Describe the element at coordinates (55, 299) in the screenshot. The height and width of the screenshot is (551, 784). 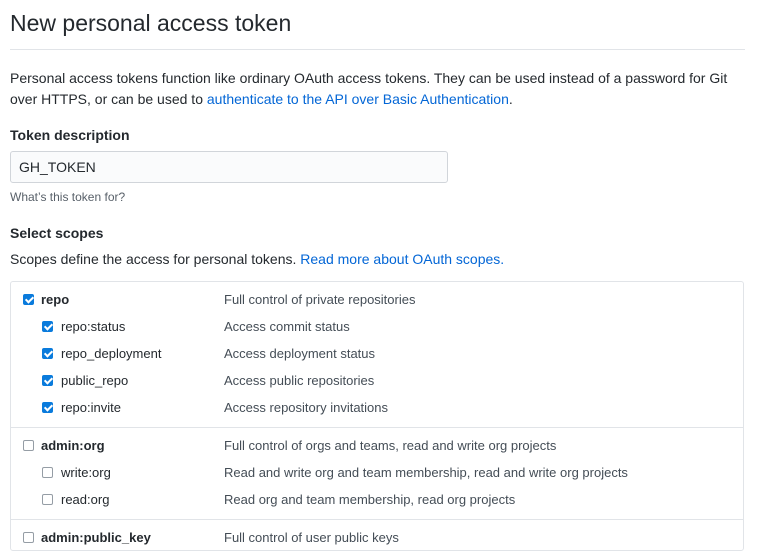
I see `scope-name: repo` at that location.